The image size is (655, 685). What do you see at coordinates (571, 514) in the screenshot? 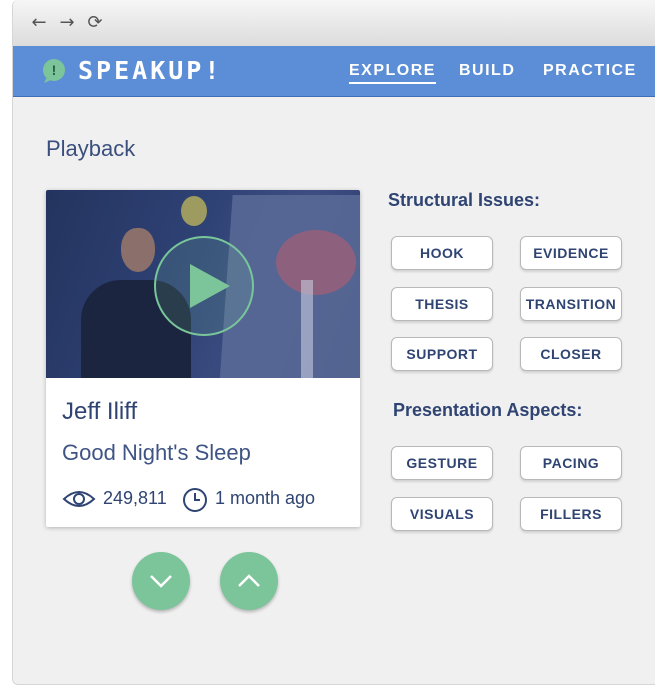
I see `chip-fillers: FILLERS` at bounding box center [571, 514].